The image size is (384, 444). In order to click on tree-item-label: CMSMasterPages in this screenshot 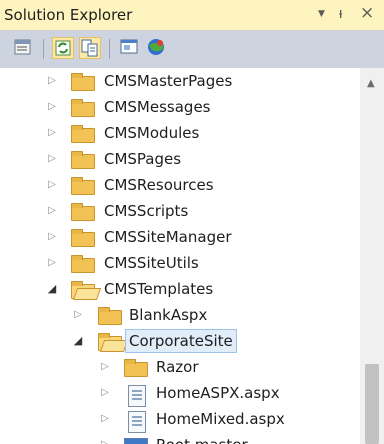, I will do `click(168, 81)`.